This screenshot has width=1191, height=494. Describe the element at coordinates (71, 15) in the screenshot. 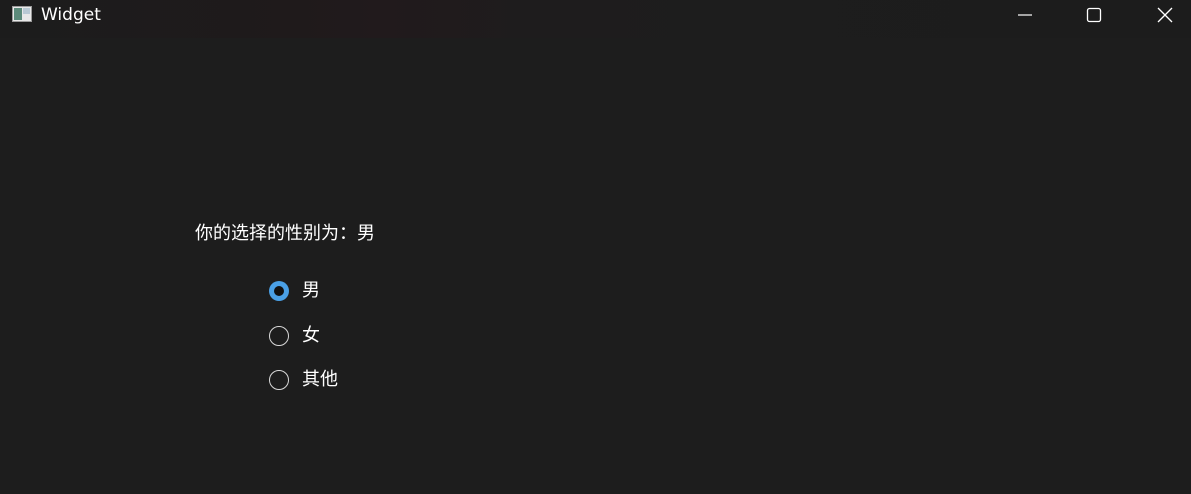

I see `window-title: Widget` at that location.